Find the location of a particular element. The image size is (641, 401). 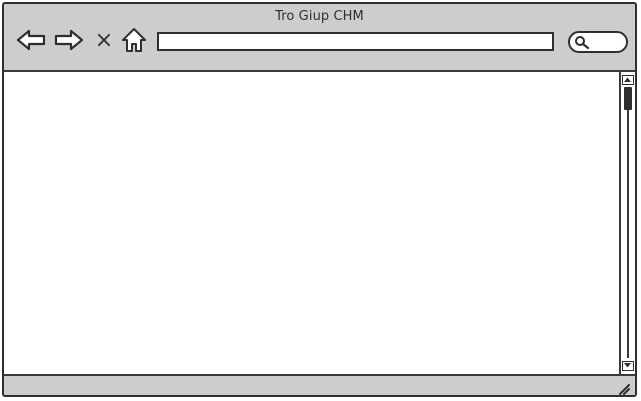

back-button is located at coordinates (31, 40).